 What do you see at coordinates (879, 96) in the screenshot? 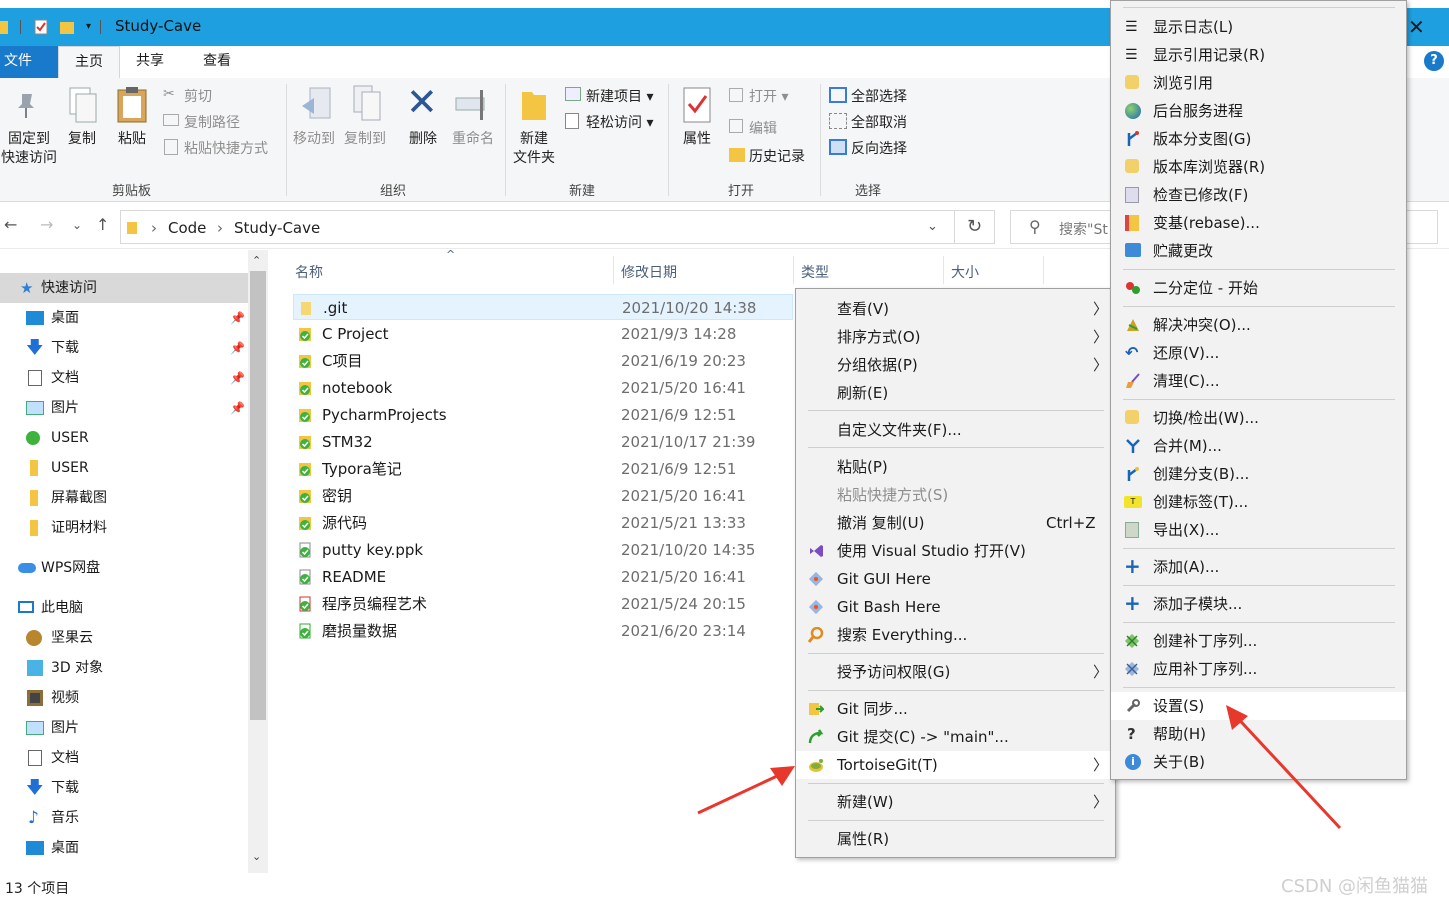
I see `select-all-button: 全部选择` at bounding box center [879, 96].